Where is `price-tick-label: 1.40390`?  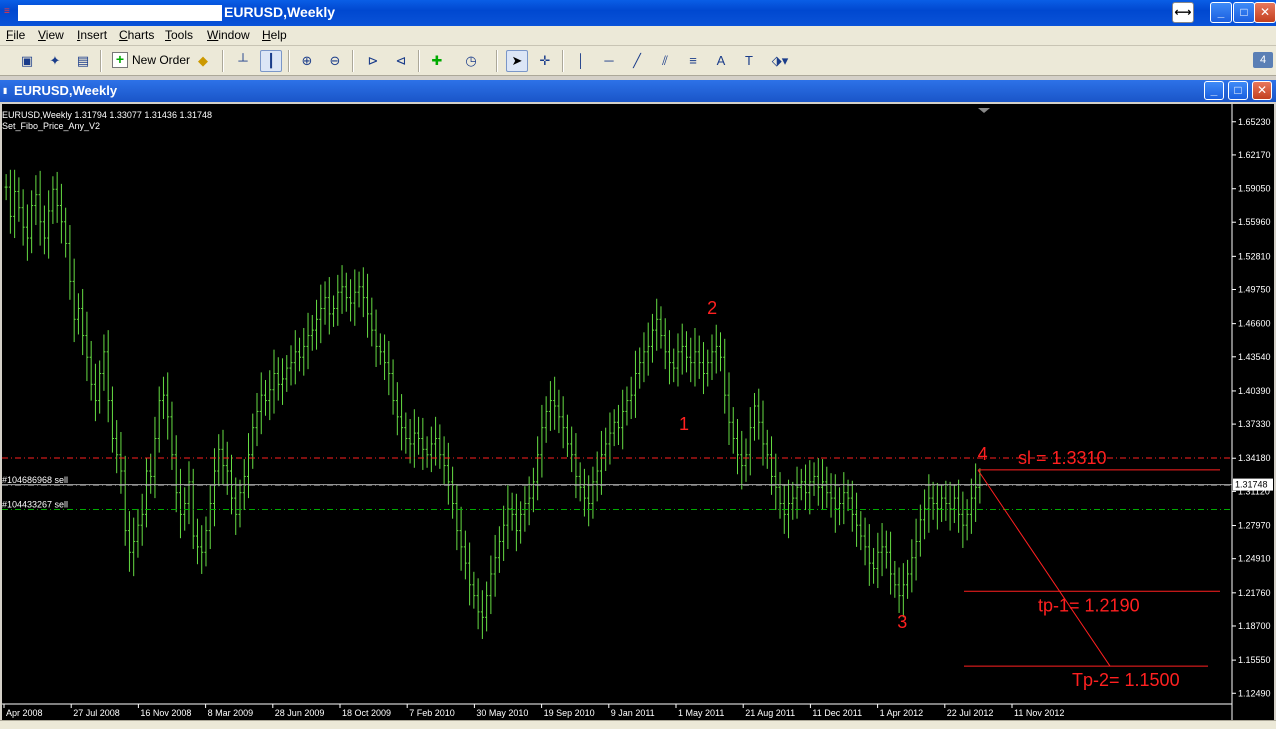 price-tick-label: 1.40390 is located at coordinates (1254, 391).